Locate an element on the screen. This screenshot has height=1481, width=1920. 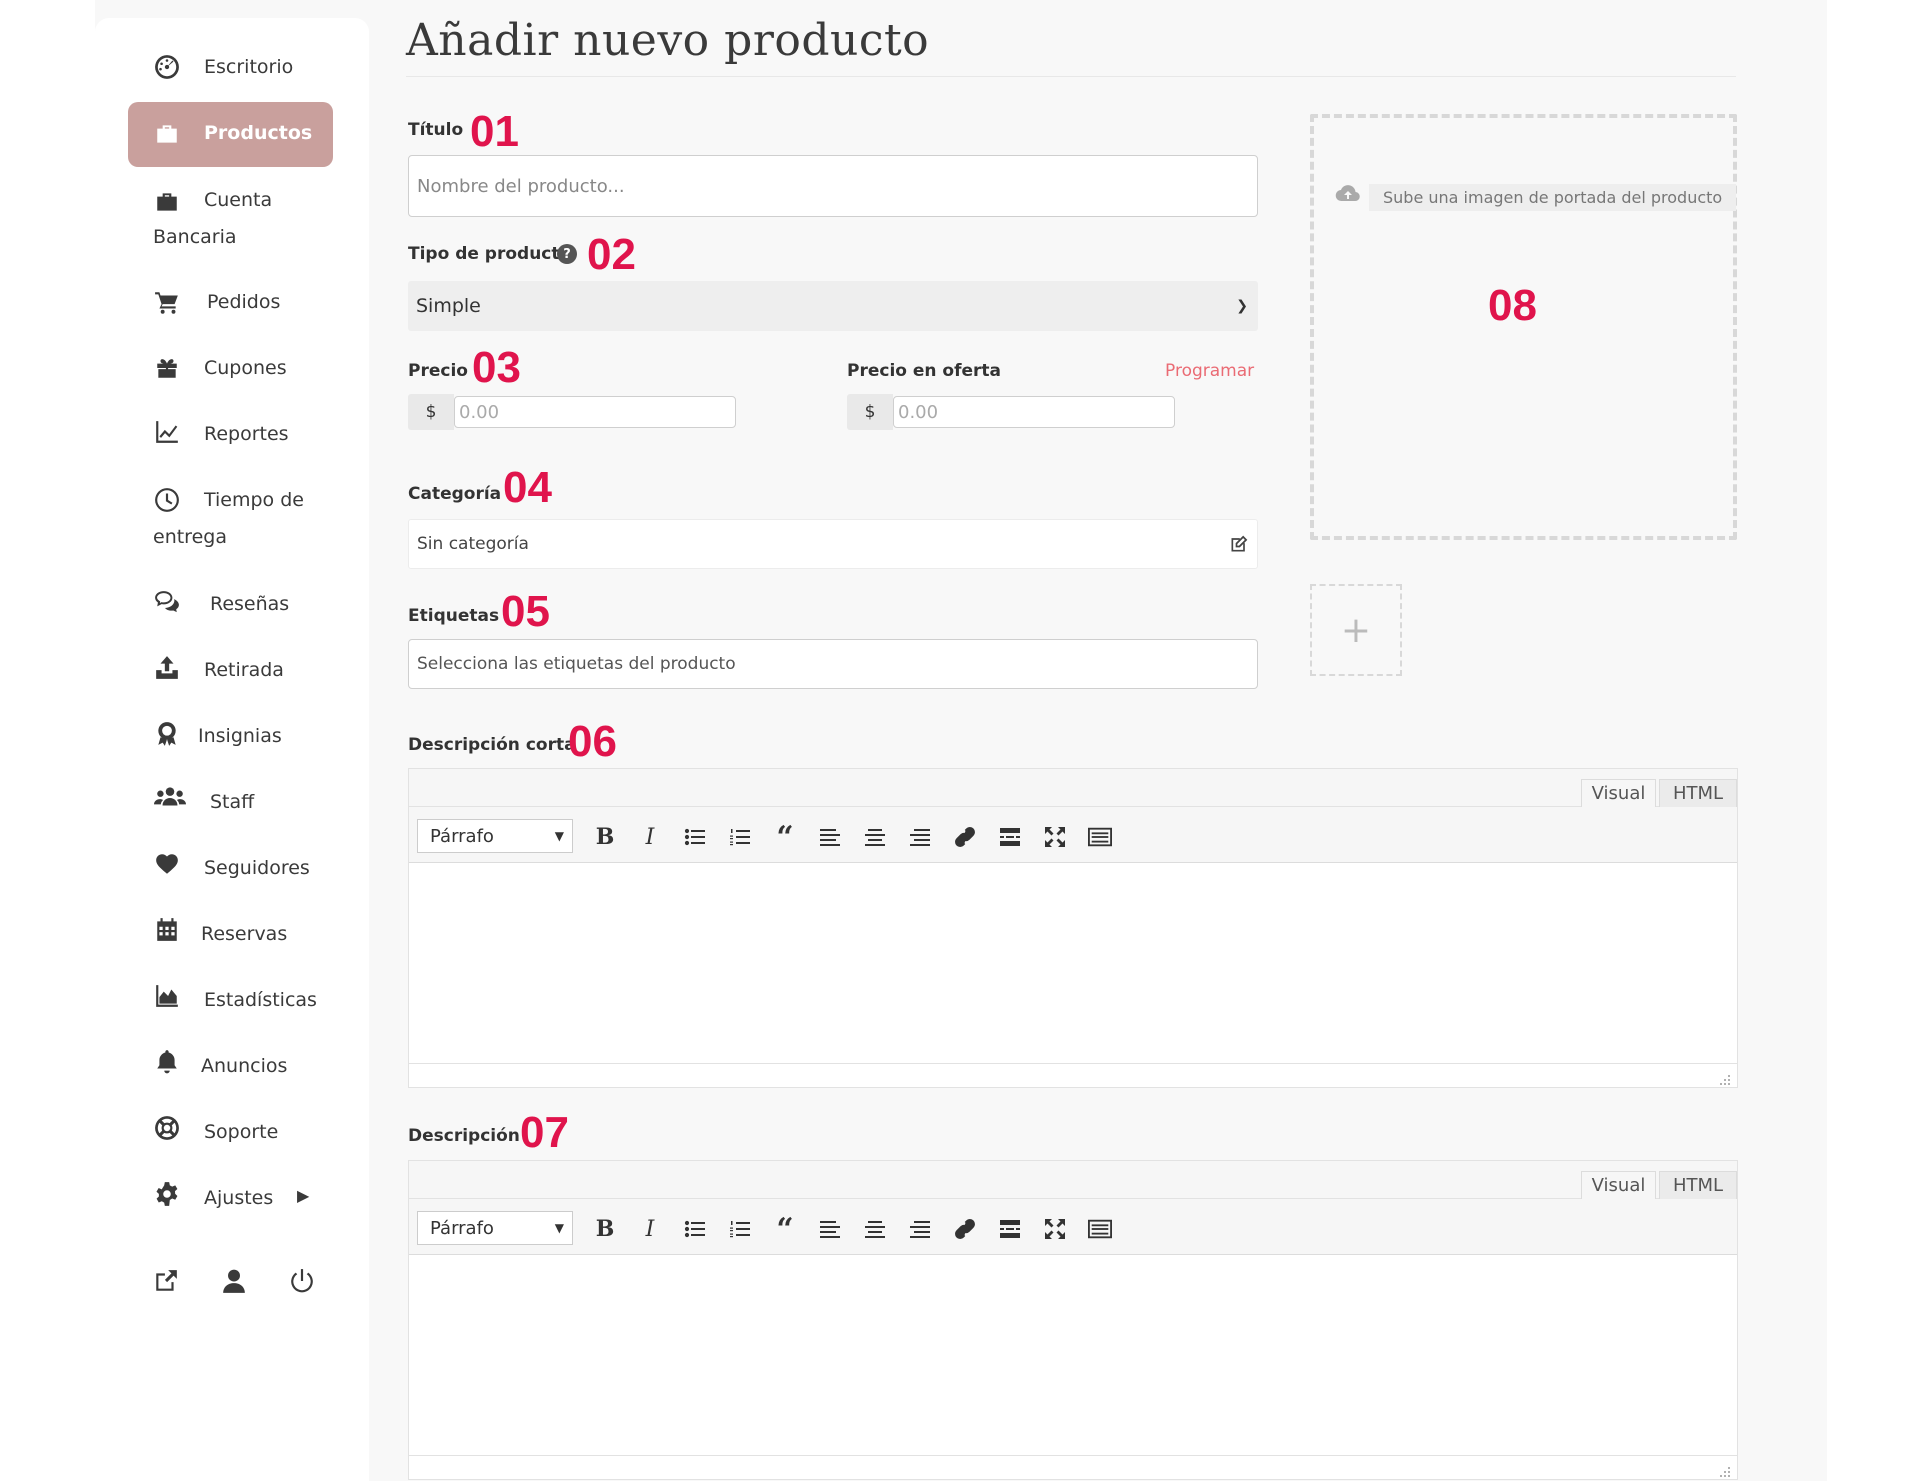
sidebar-item-productos: Productos is located at coordinates (230, 134).